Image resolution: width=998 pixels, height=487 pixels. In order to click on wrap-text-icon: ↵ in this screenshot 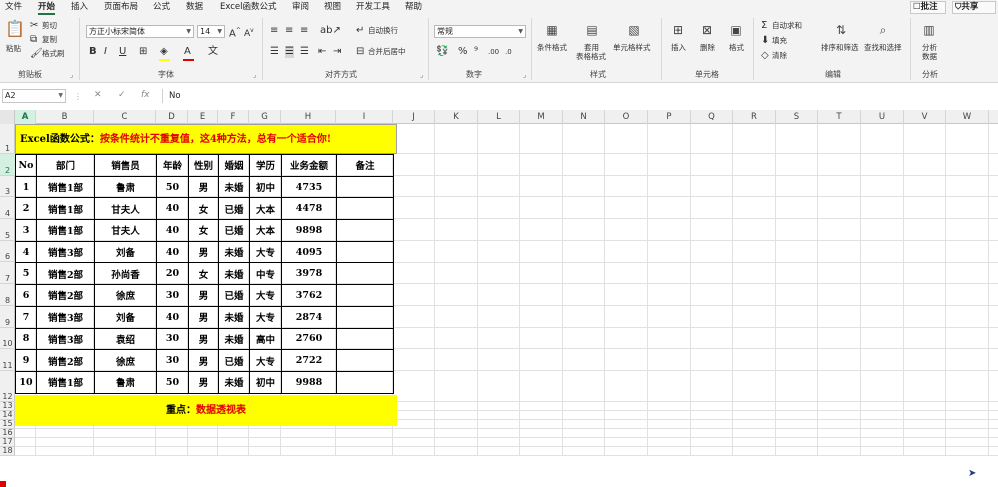, I will do `click(360, 31)`.